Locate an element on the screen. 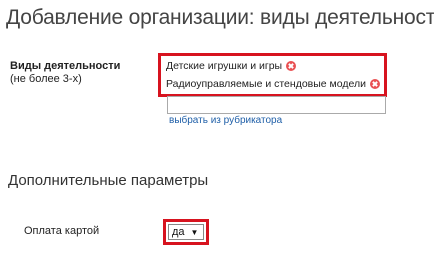 This screenshot has height=255, width=434. card-payment-select: да ▼ is located at coordinates (186, 232).